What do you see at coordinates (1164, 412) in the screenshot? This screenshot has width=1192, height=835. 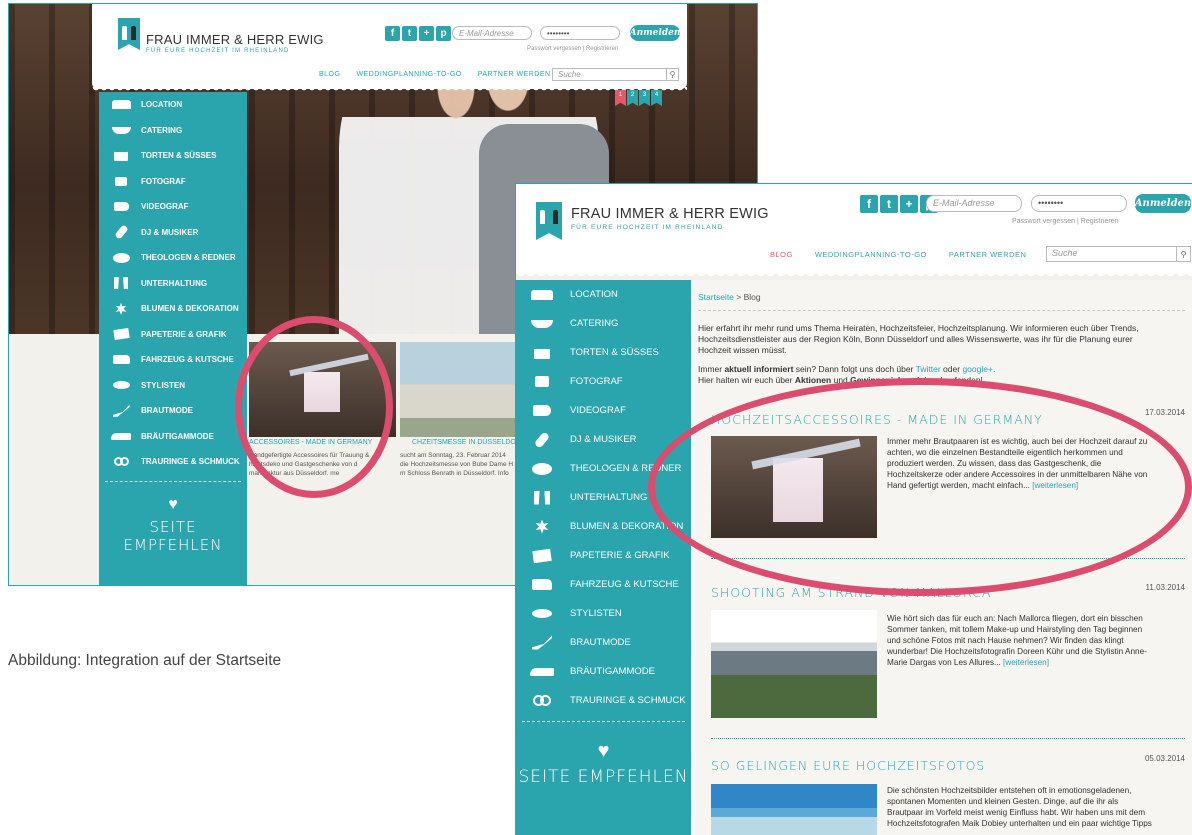 I see `post-date: 17.03.2014` at bounding box center [1164, 412].